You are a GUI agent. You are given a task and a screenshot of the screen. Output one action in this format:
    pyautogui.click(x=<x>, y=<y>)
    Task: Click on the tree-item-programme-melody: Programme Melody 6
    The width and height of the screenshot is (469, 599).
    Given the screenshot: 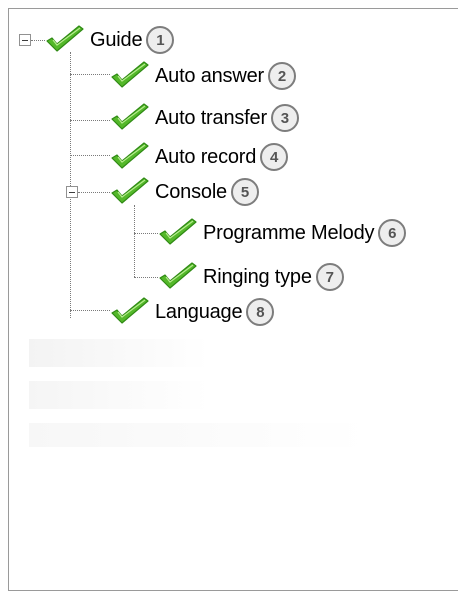 What is the action you would take?
    pyautogui.click(x=282, y=233)
    